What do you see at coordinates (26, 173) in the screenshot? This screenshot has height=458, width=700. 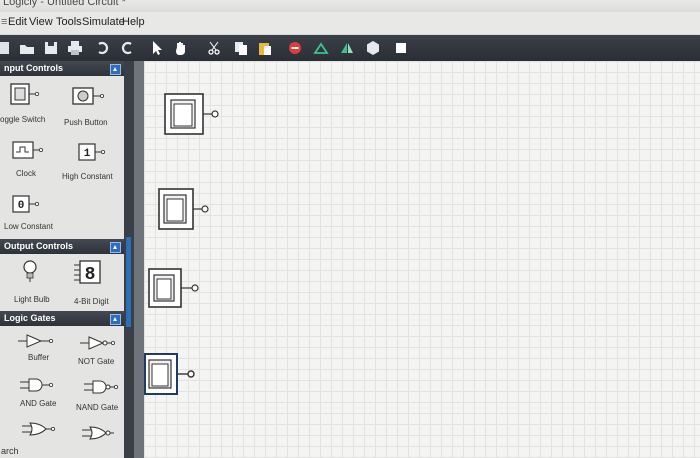 I see `clock-label: Clock` at bounding box center [26, 173].